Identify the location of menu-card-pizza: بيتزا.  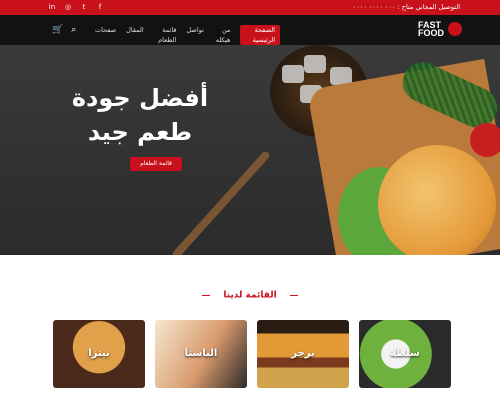
(99, 354).